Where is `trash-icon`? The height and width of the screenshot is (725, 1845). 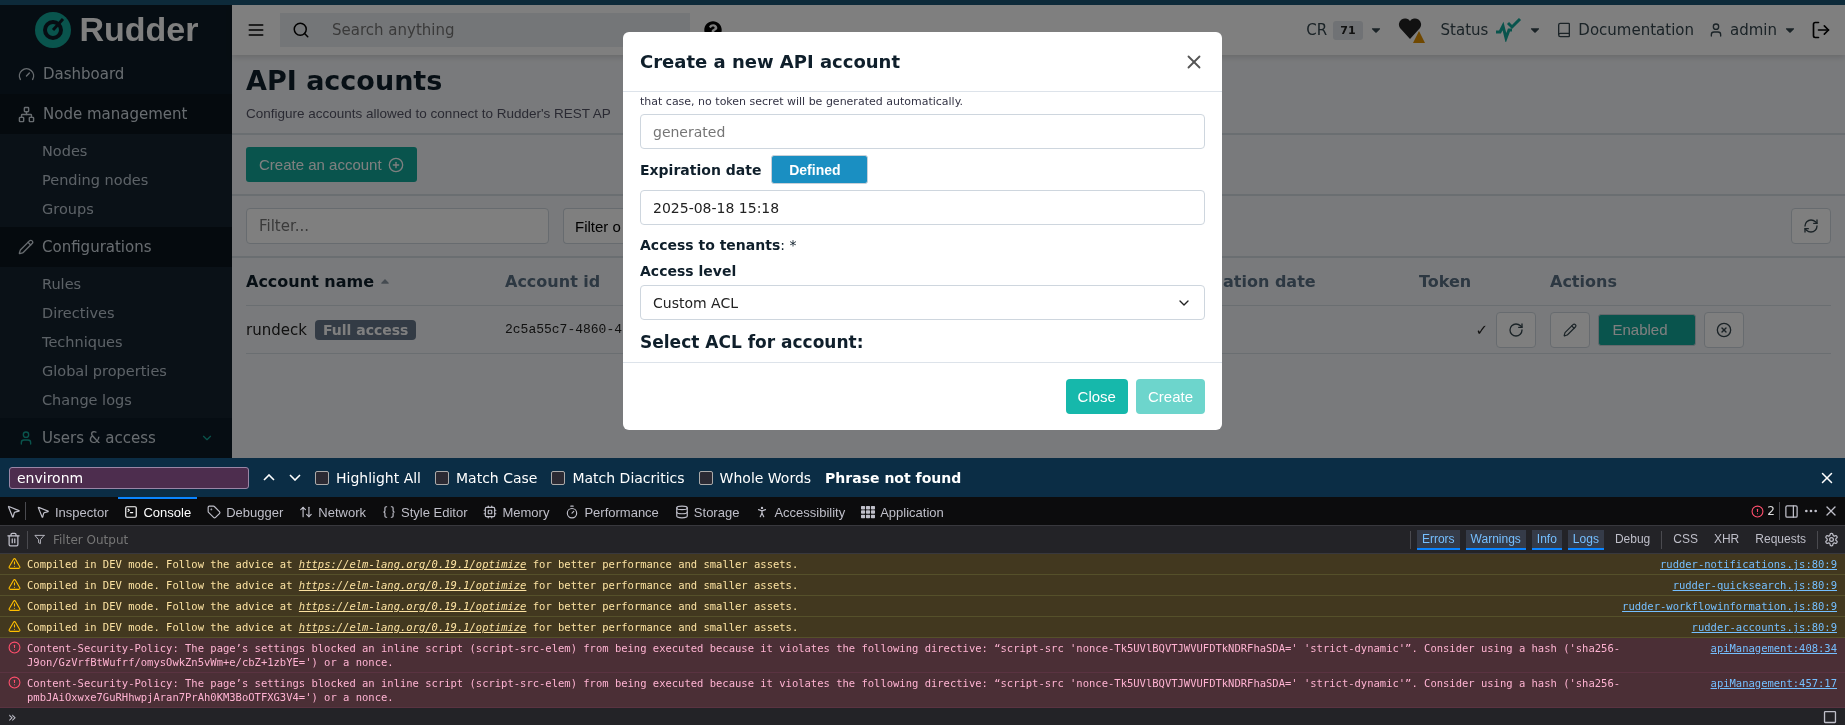
trash-icon is located at coordinates (13, 539).